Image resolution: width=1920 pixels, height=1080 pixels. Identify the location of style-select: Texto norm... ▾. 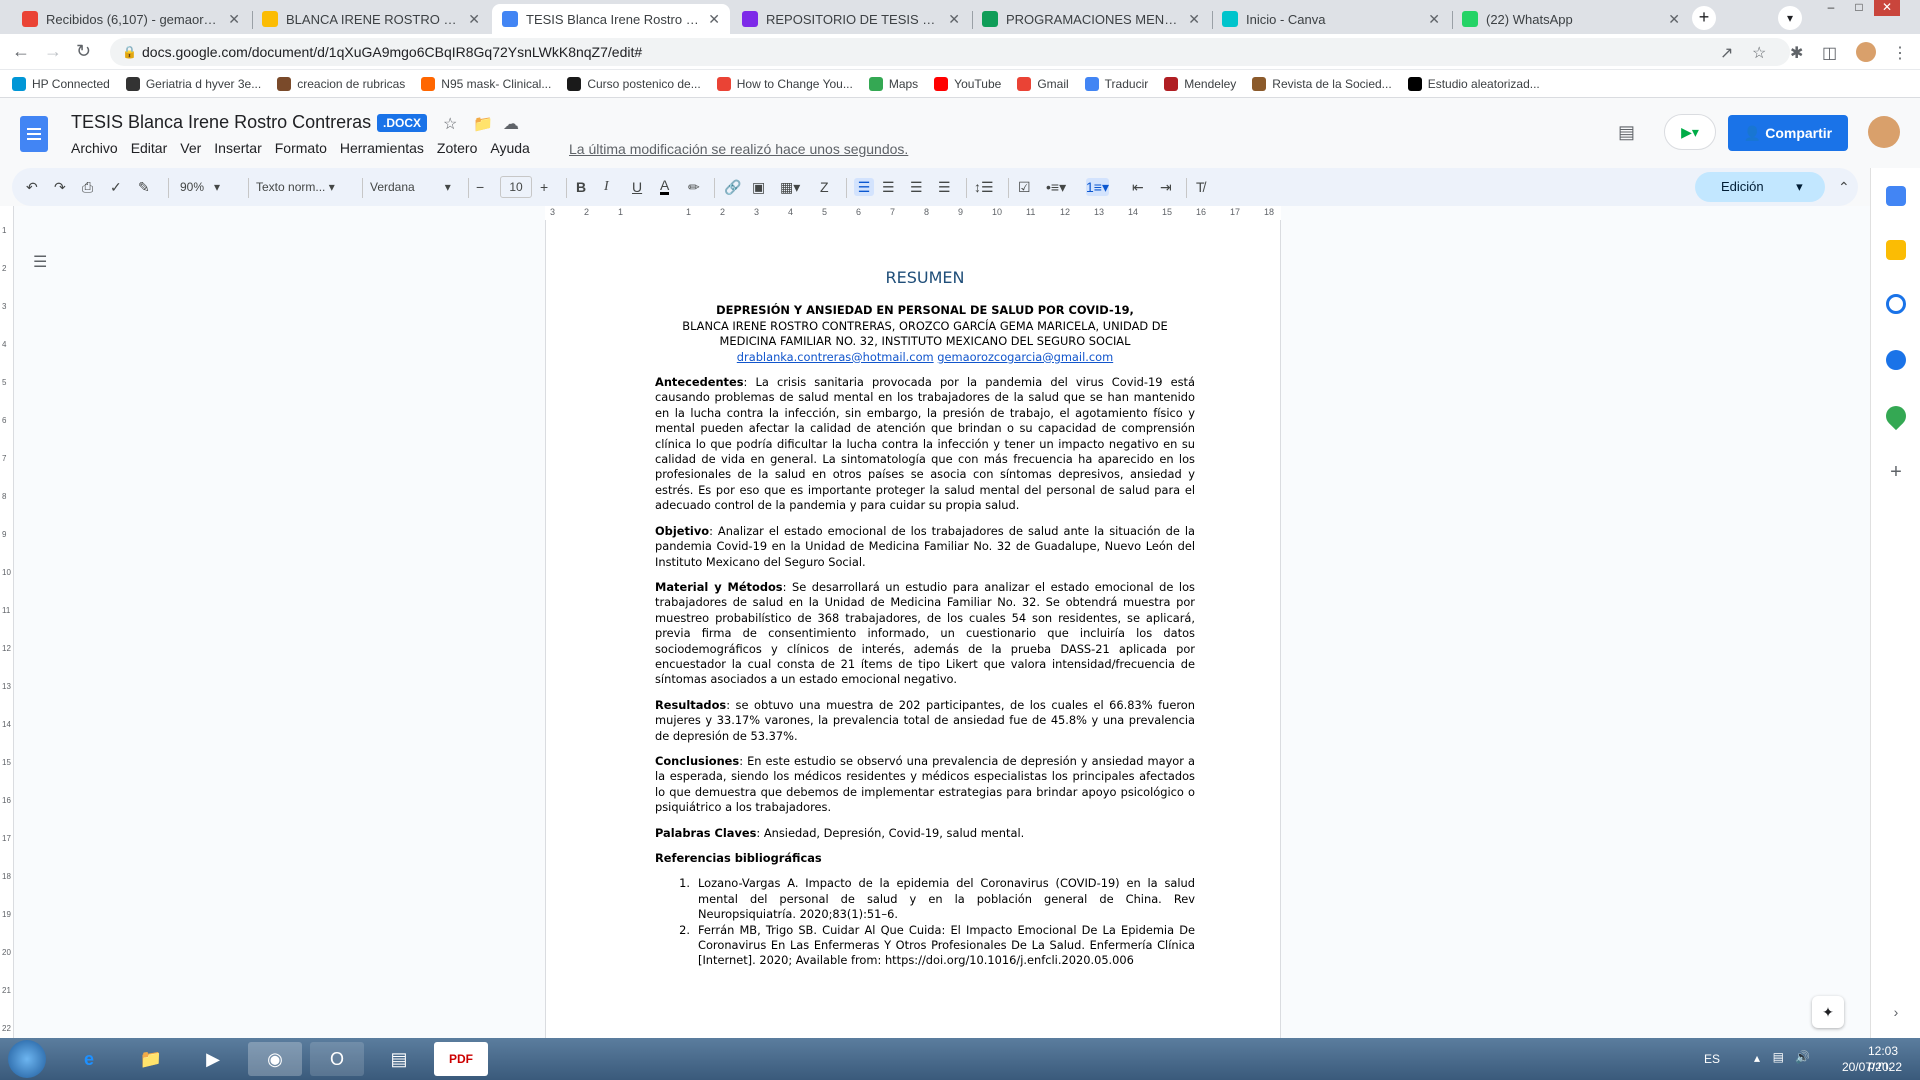
(304, 187).